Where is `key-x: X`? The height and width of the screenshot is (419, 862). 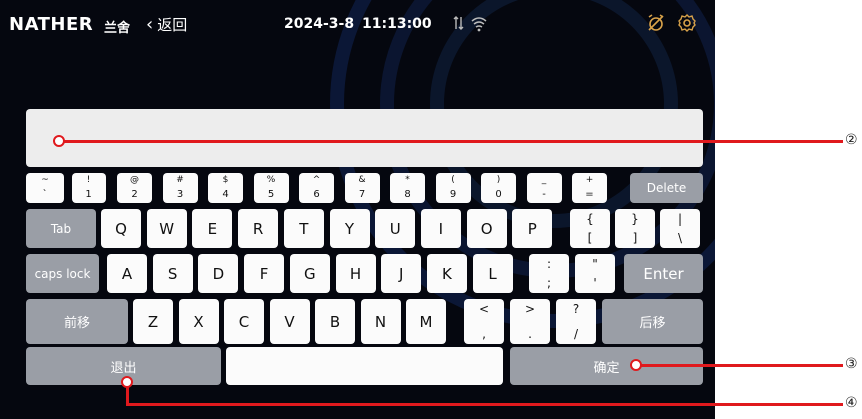
key-x: X is located at coordinates (198, 321).